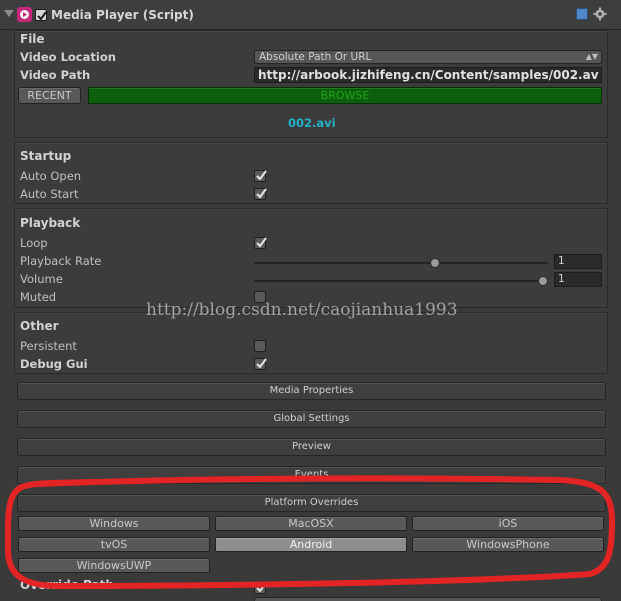 The width and height of the screenshot is (621, 601). I want to click on other-section, so click(311, 343).